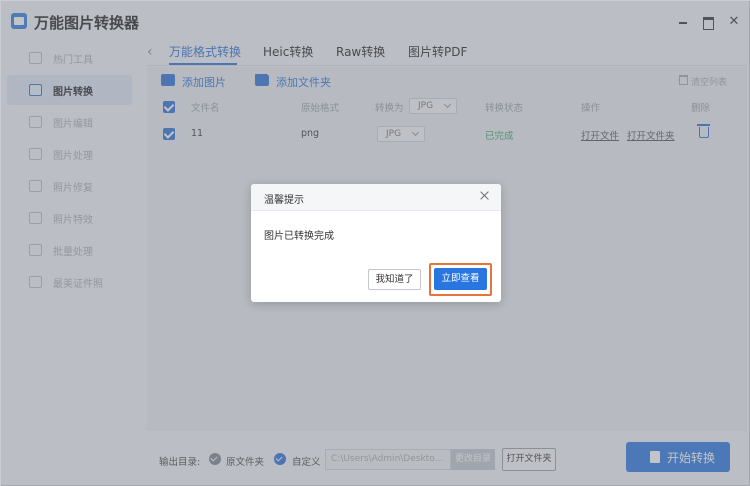  Describe the element at coordinates (284, 200) in the screenshot. I see `dialog-title: 温馨提示` at that location.